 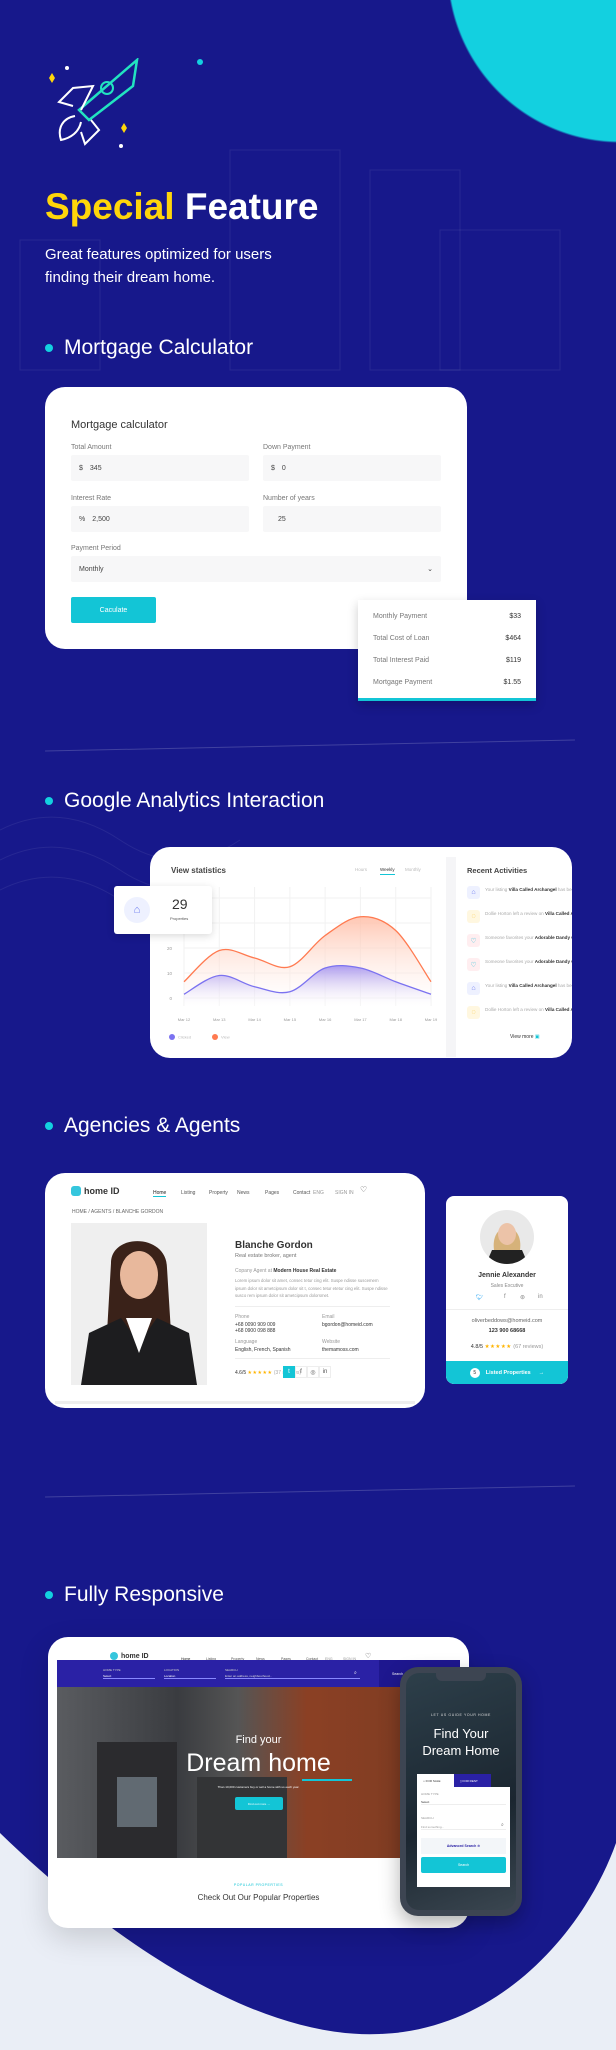 What do you see at coordinates (272, 1193) in the screenshot?
I see `nav-pages: Pages` at bounding box center [272, 1193].